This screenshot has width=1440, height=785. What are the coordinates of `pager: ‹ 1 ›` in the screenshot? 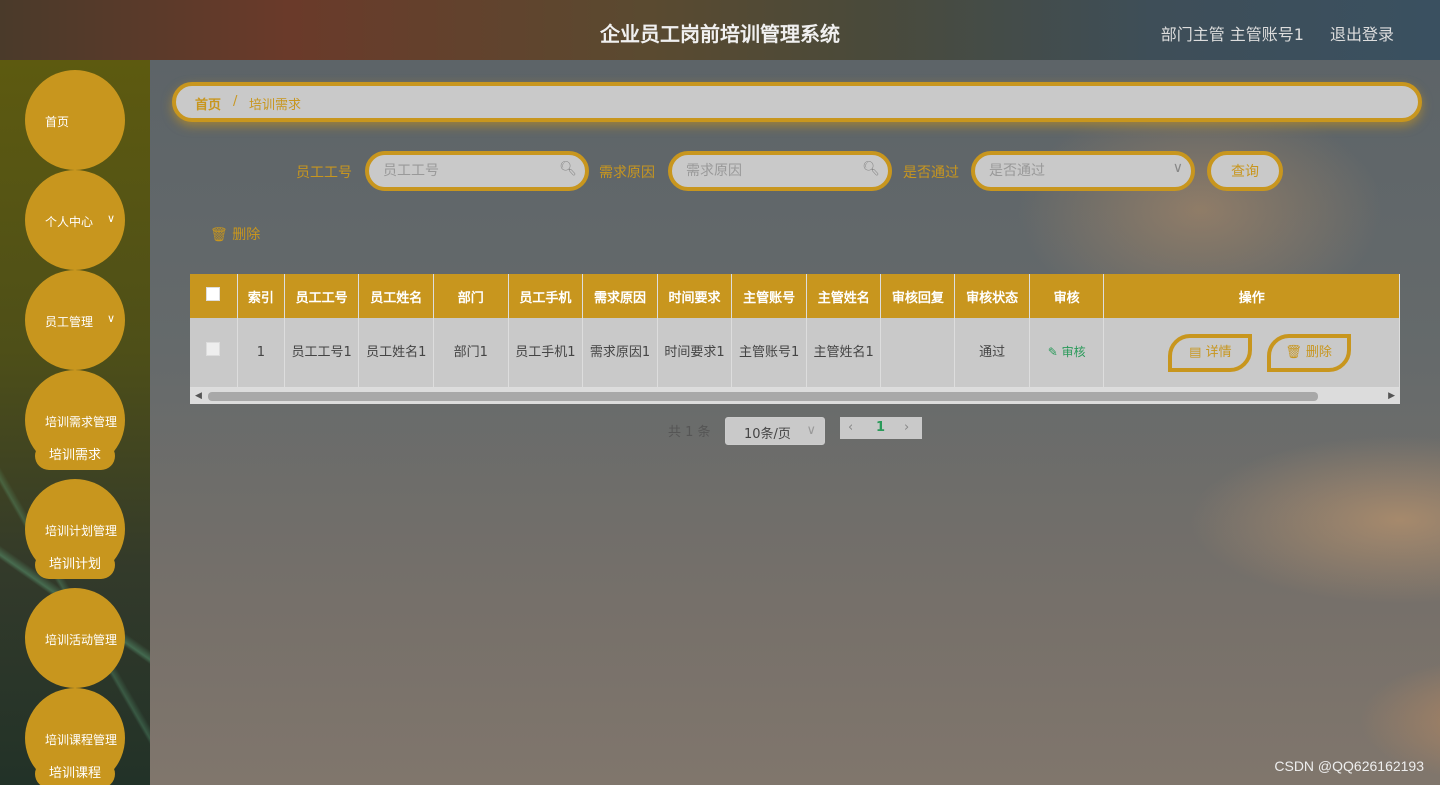 It's located at (881, 428).